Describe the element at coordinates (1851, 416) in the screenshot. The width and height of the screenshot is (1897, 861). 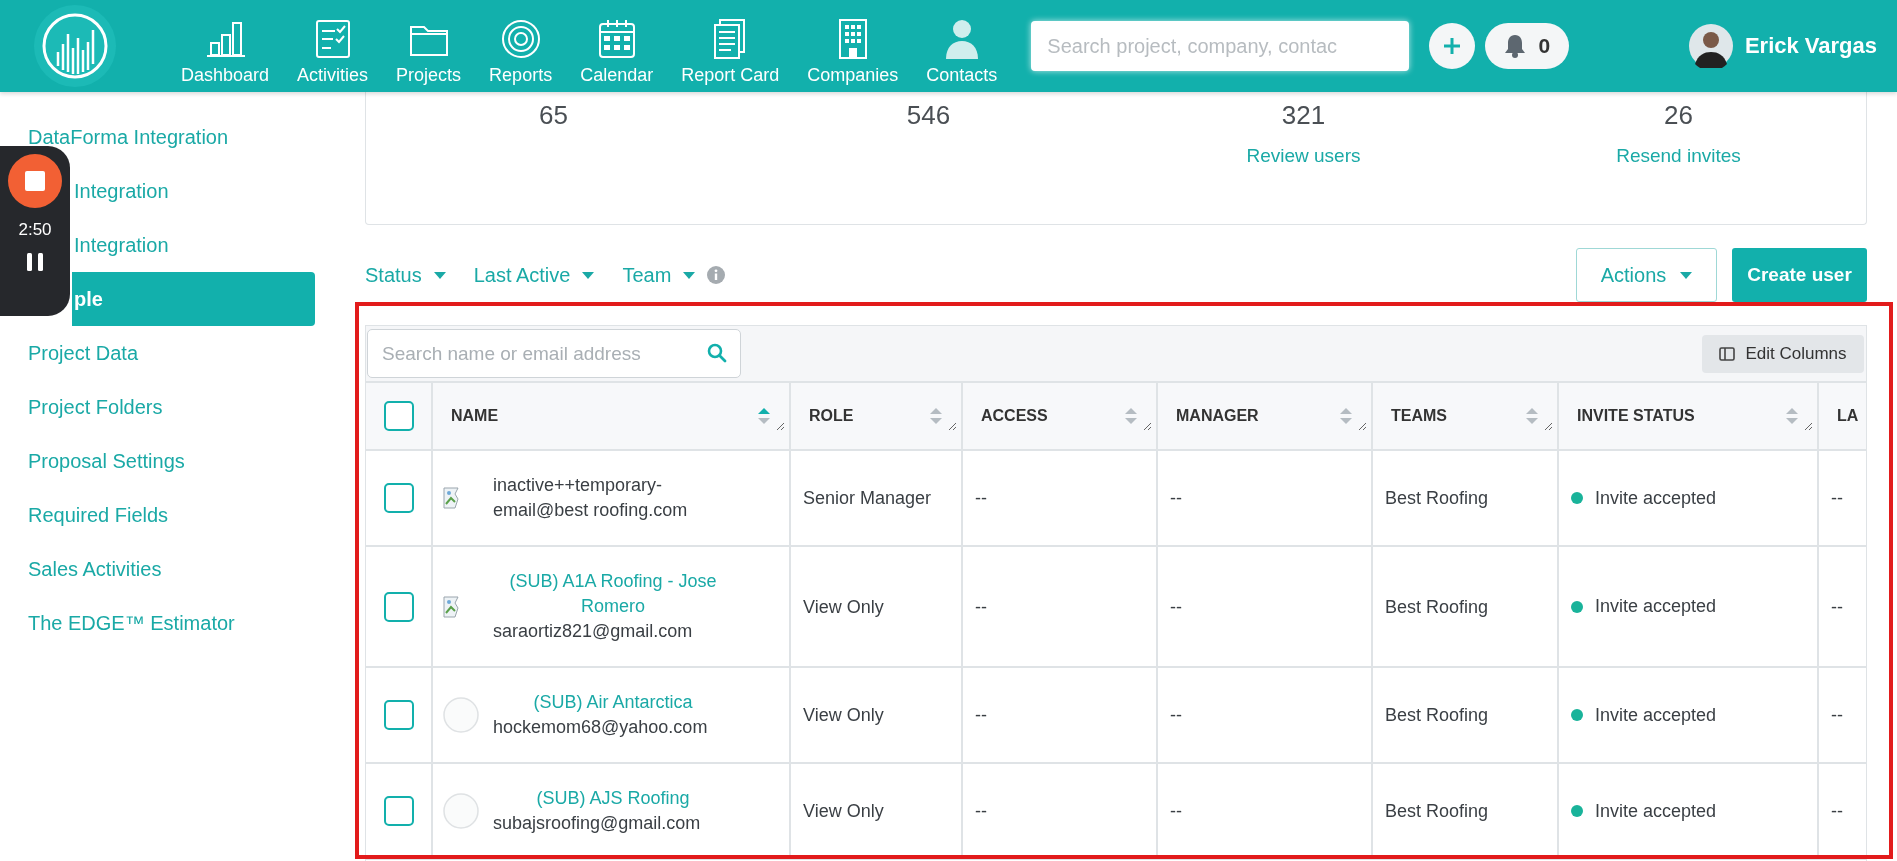
I see `column-header: LA` at that location.